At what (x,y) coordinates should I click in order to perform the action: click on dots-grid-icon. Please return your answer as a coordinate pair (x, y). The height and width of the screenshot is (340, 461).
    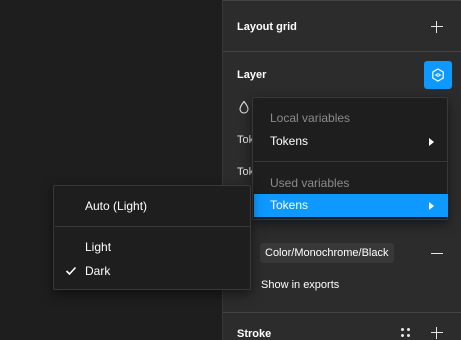
    Looking at the image, I should click on (406, 333).